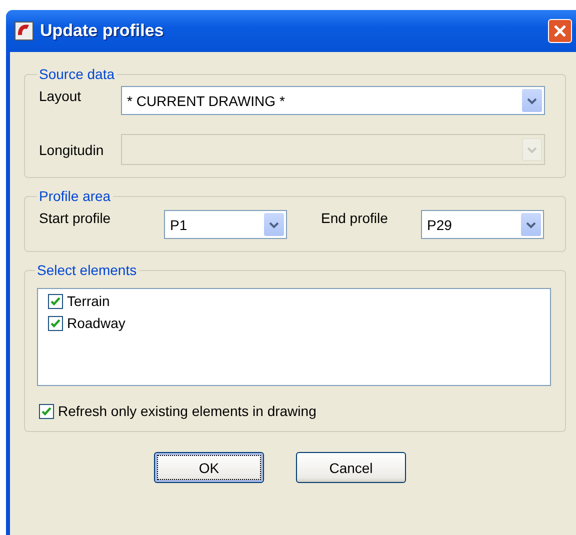 This screenshot has width=576, height=535. I want to click on close-button, so click(560, 31).